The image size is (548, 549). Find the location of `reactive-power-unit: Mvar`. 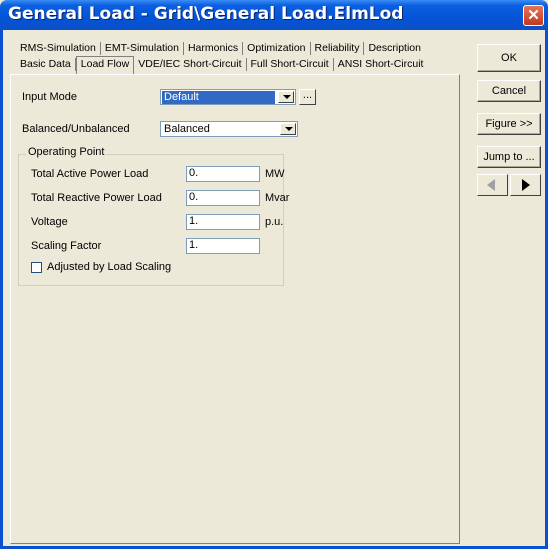

reactive-power-unit: Mvar is located at coordinates (277, 198).